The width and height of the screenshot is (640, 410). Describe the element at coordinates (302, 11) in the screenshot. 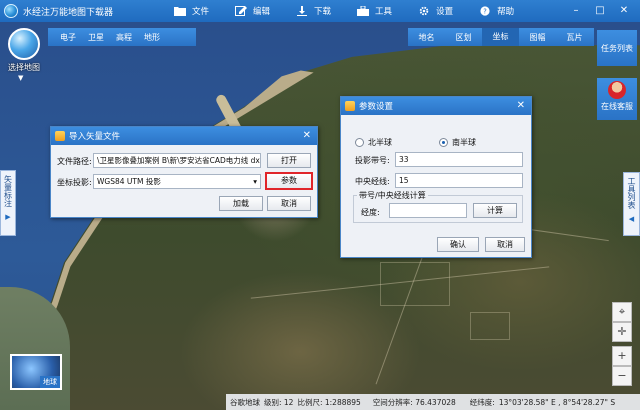

I see `download-icon` at that location.